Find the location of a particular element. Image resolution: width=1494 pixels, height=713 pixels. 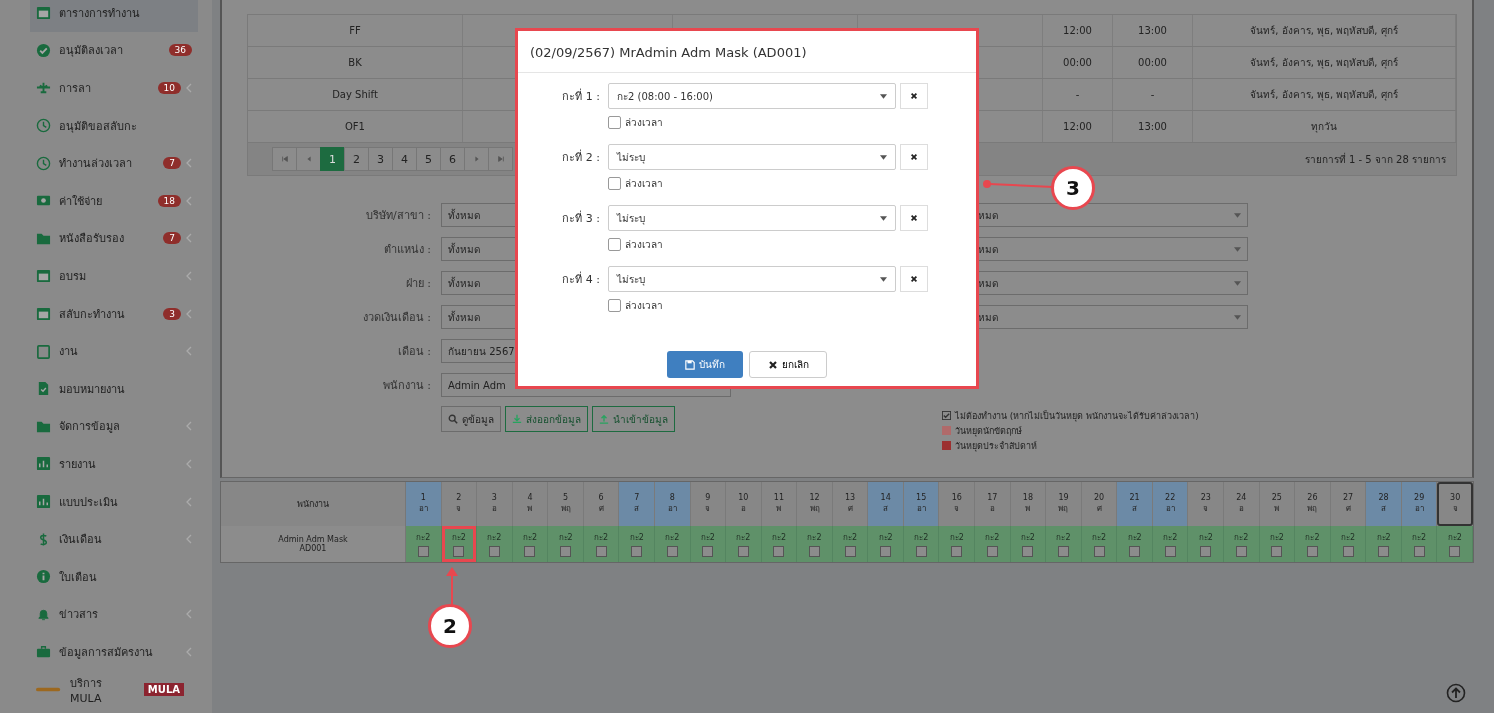

sidebar-item: หนังสือรับรอง 7 is located at coordinates (114, 238).